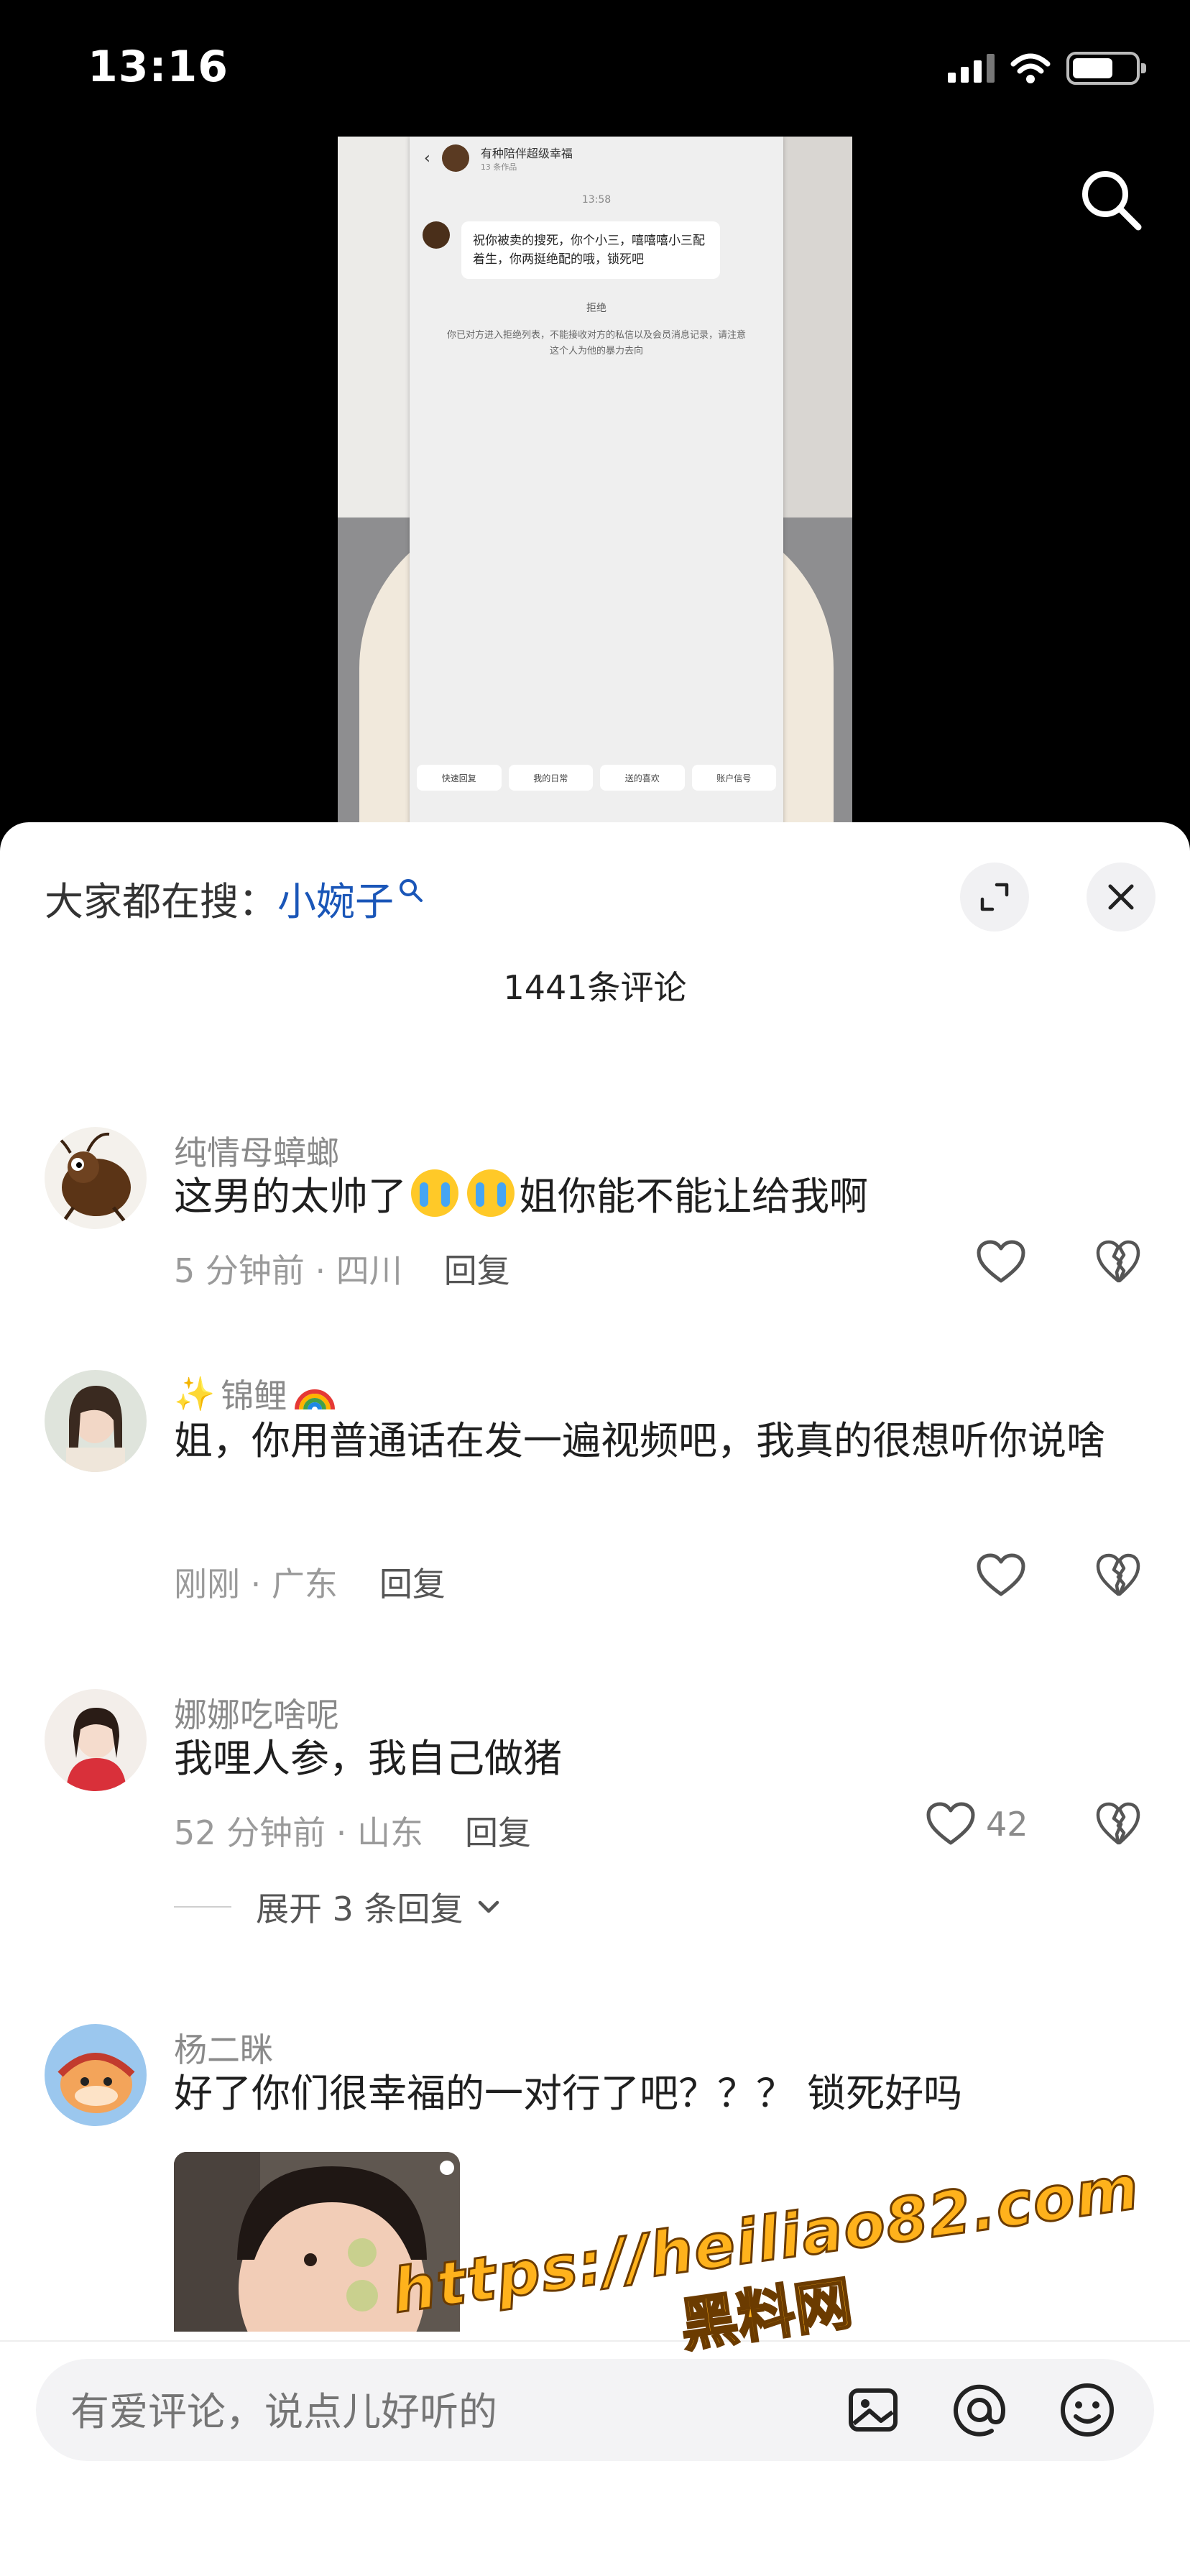 This screenshot has height=2576, width=1190. I want to click on comment-count: 1441条评论, so click(595, 987).